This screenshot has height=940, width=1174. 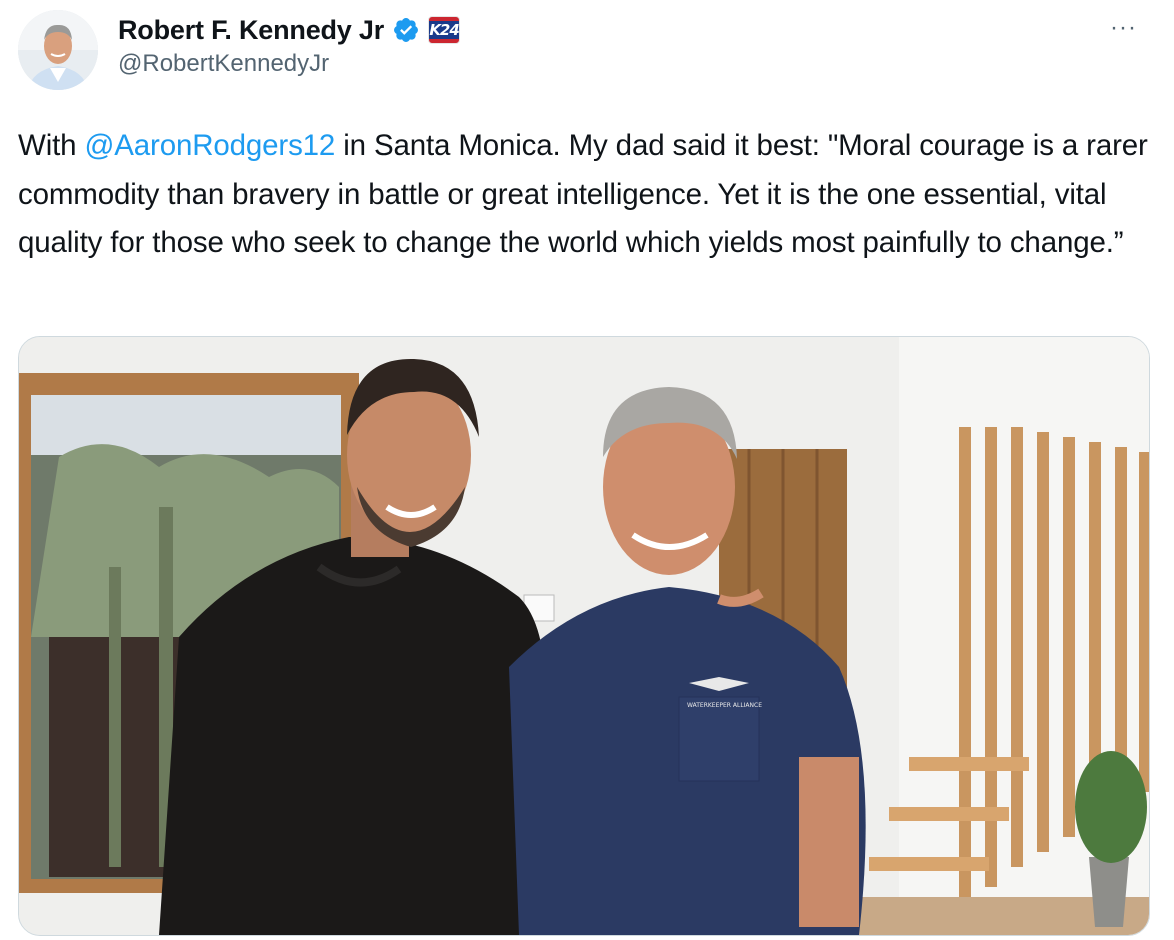 What do you see at coordinates (1123, 28) in the screenshot?
I see `more-horizontal-icon: ···` at bounding box center [1123, 28].